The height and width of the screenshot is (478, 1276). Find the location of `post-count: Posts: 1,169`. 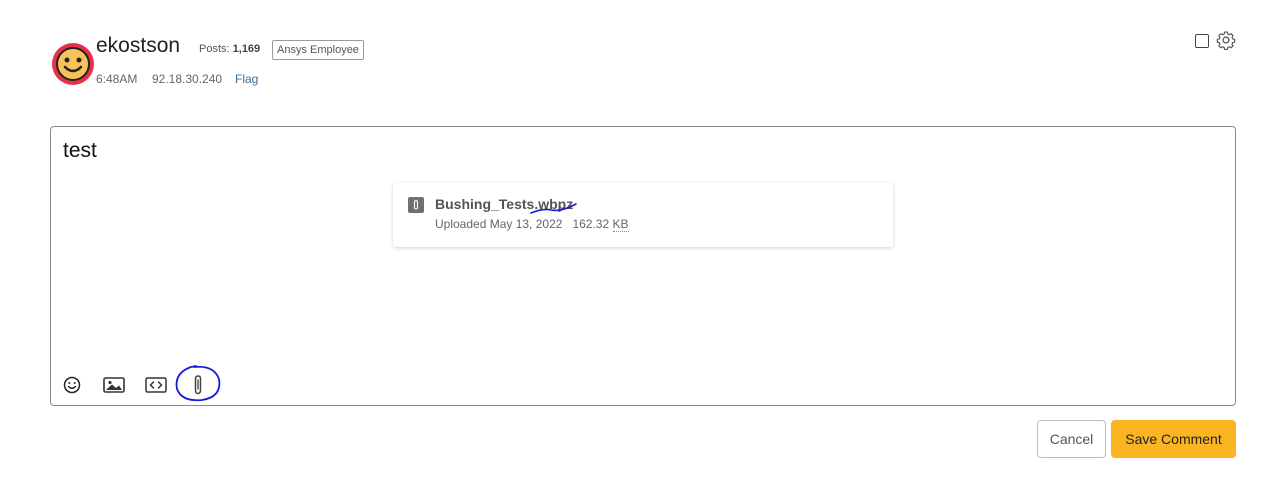

post-count: Posts: 1,169 is located at coordinates (229, 49).